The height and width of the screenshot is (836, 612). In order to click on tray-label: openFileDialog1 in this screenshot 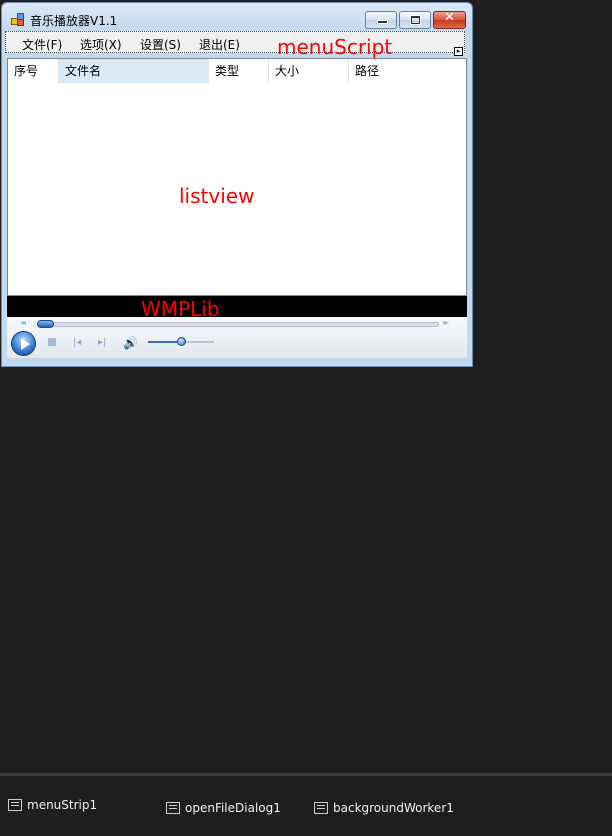, I will do `click(233, 808)`.